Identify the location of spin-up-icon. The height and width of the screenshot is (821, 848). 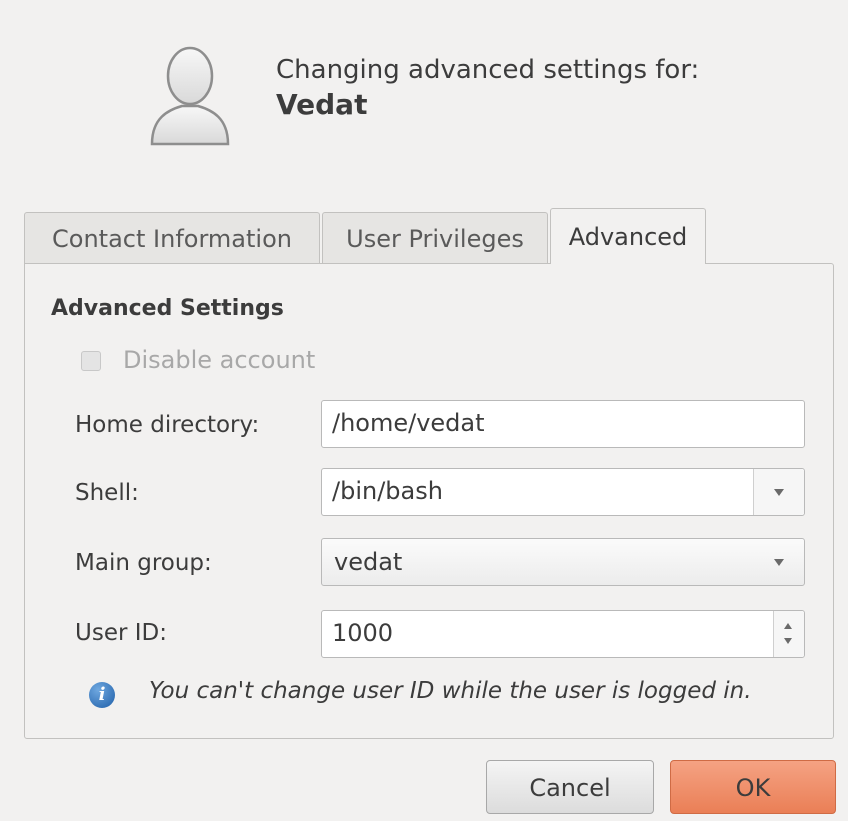
(788, 626).